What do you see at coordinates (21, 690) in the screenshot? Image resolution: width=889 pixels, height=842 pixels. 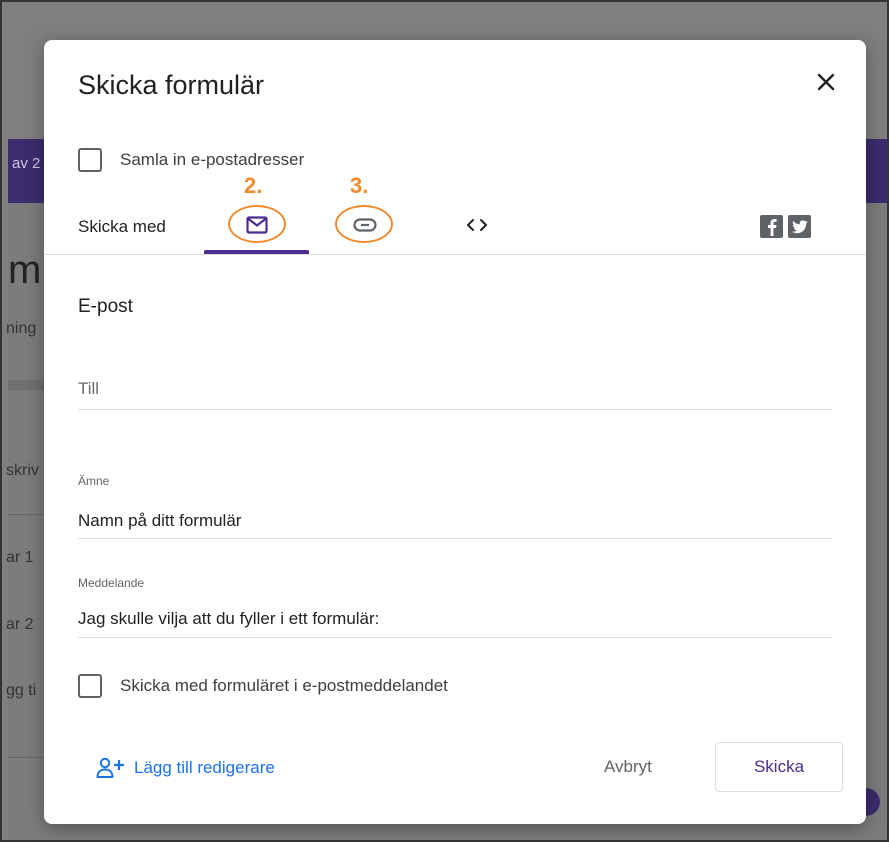 I see `background-text-fragment: gg ti` at bounding box center [21, 690].